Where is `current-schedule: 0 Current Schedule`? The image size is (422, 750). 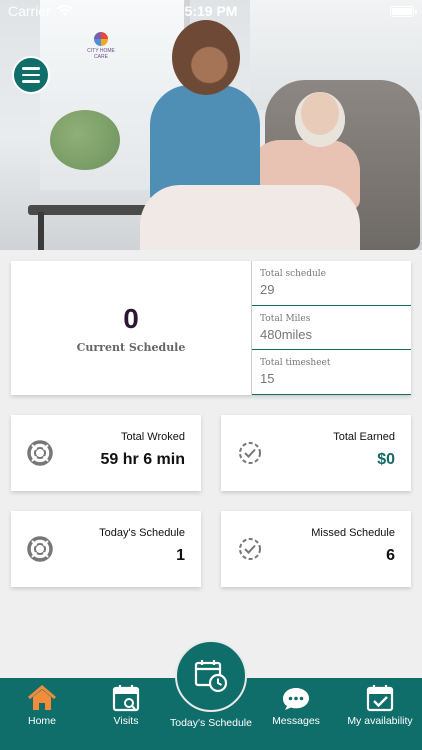 current-schedule: 0 Current Schedule is located at coordinates (131, 328).